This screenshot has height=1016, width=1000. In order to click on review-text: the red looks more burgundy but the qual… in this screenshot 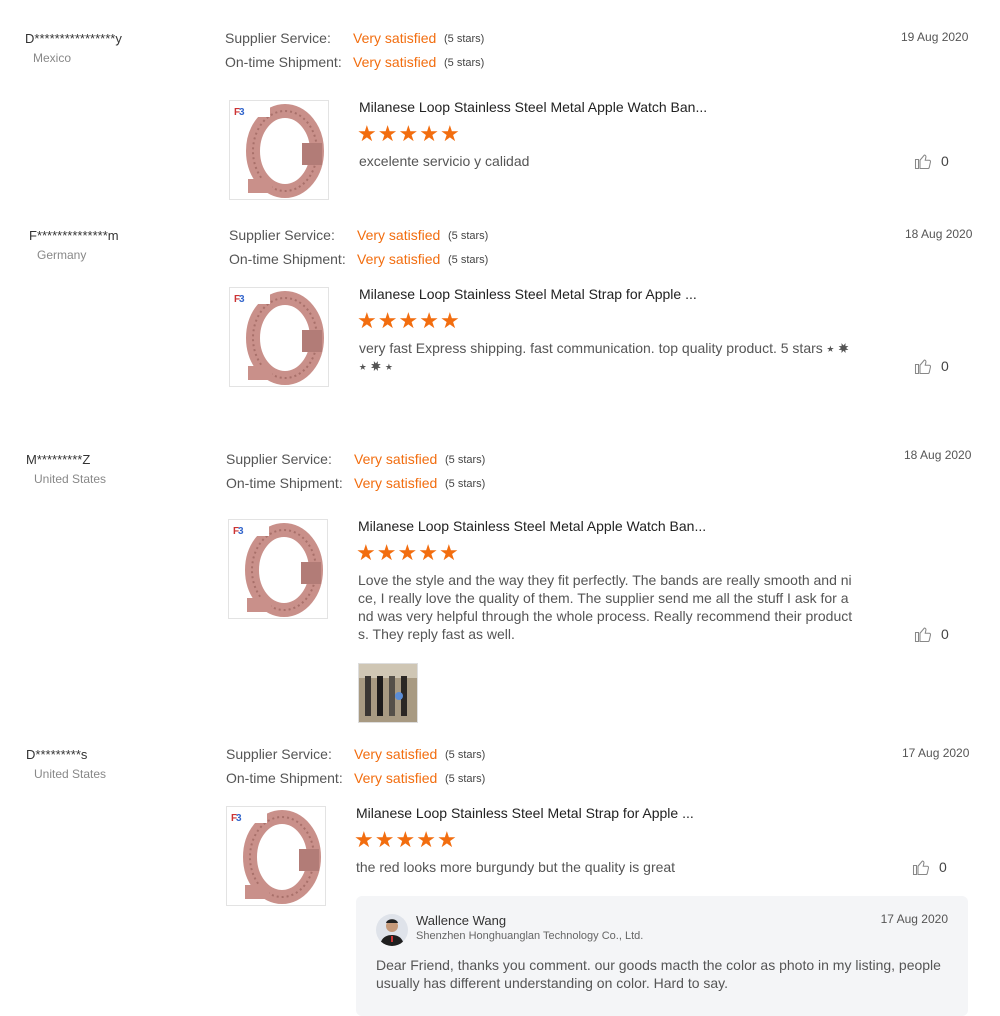, I will do `click(516, 867)`.